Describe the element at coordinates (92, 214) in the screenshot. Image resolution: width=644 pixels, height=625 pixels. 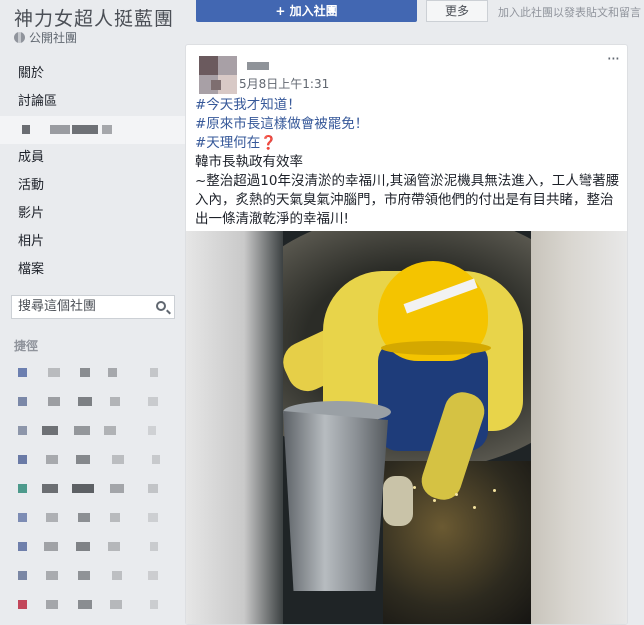
I see `sidebar-item-videos: 影片` at that location.